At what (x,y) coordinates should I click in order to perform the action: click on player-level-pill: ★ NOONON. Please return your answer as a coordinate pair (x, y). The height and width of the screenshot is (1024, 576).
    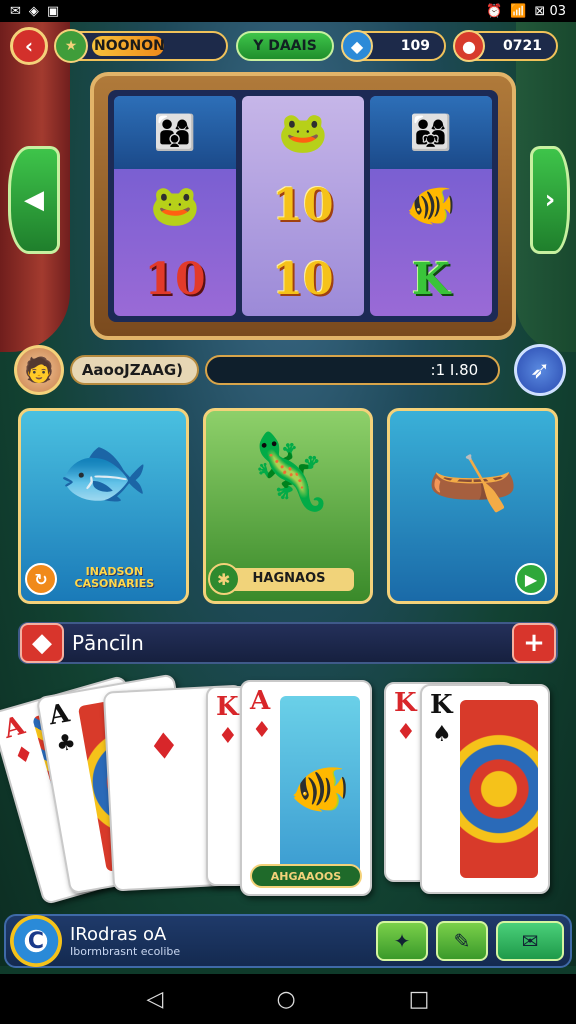
    Looking at the image, I should click on (141, 46).